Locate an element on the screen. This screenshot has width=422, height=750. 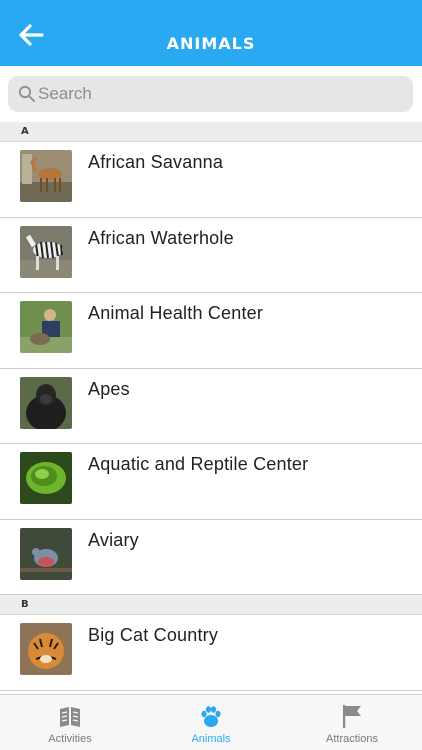
list-item-apes: Apes is located at coordinates (211, 406).